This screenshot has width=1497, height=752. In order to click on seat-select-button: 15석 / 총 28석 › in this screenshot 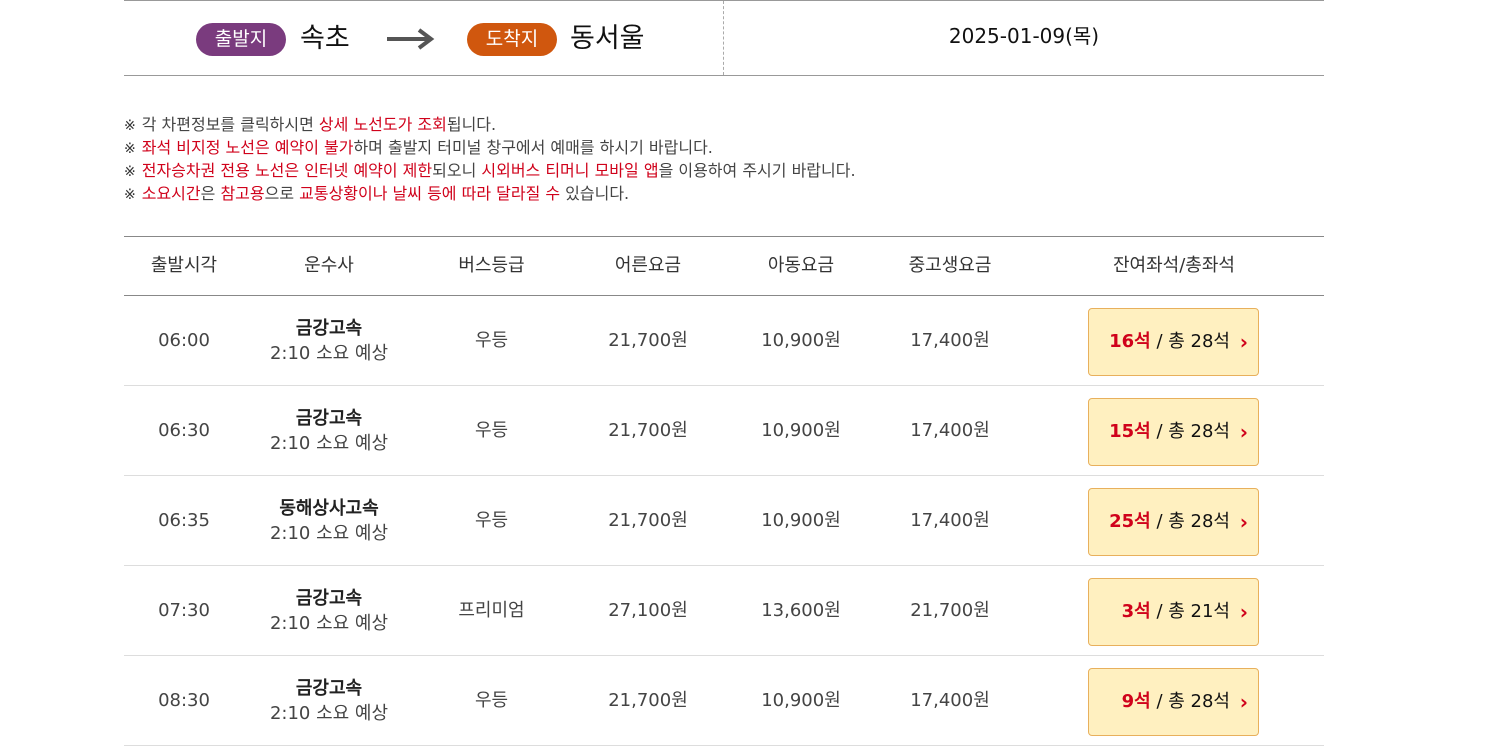, I will do `click(1173, 432)`.